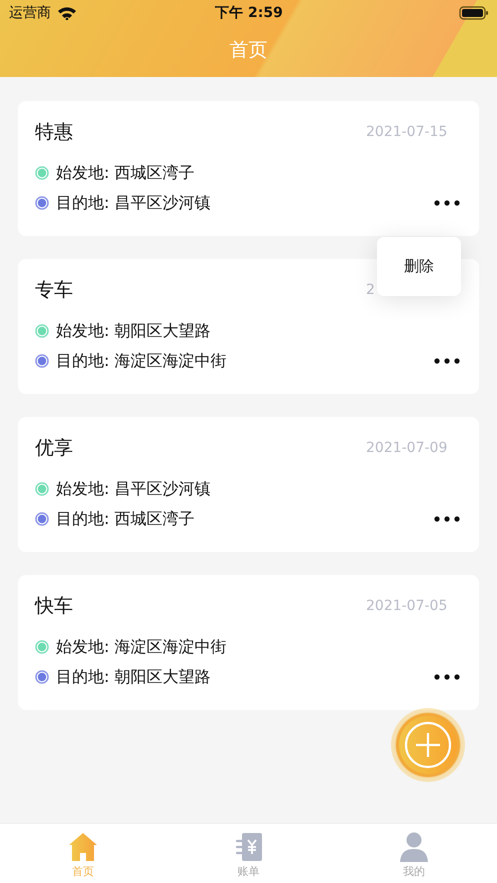 The height and width of the screenshot is (883, 497). Describe the element at coordinates (248, 642) in the screenshot. I see `order-card: 快车 2021-07-05 始发地: 海淀区海淀中街 目的地: 朝阳区大望路` at that location.